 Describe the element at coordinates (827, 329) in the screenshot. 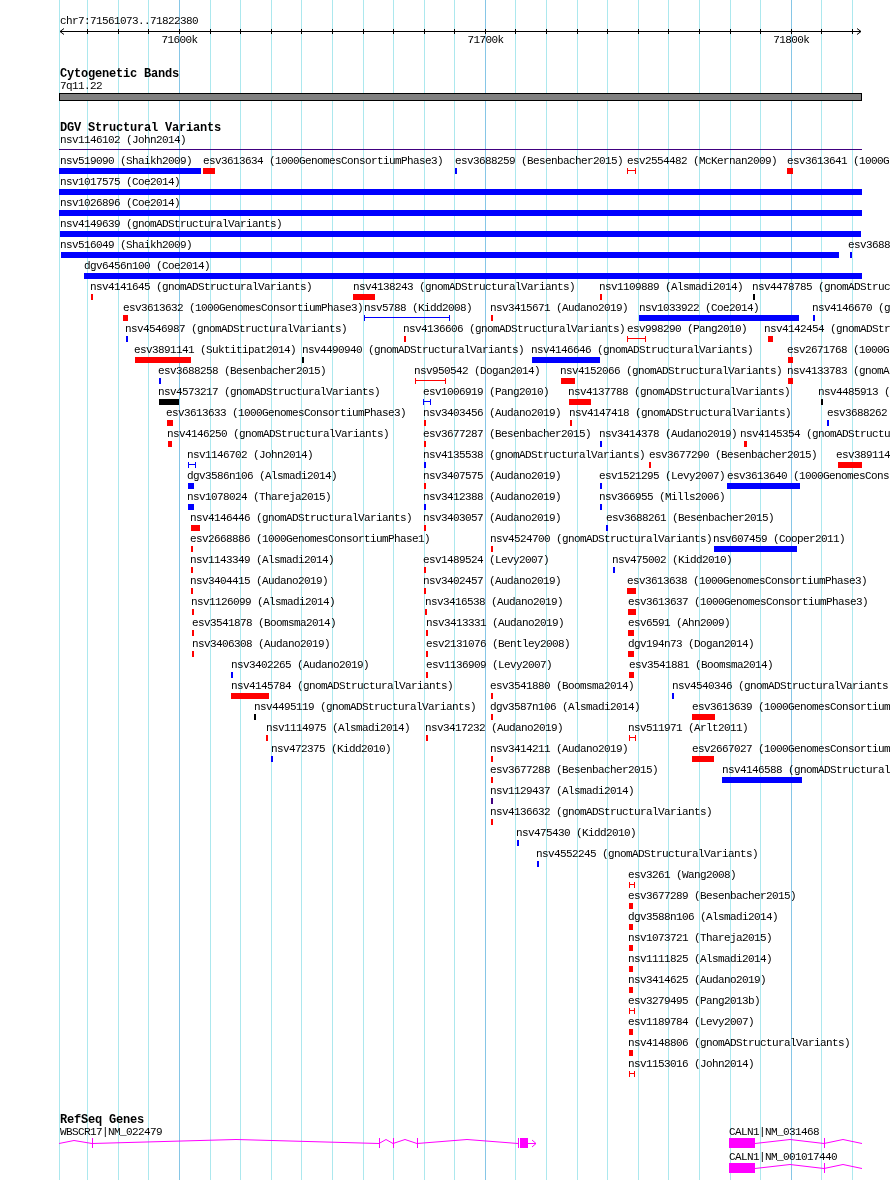

I see `variant-label: nsv4142454 (gnomADStr` at that location.